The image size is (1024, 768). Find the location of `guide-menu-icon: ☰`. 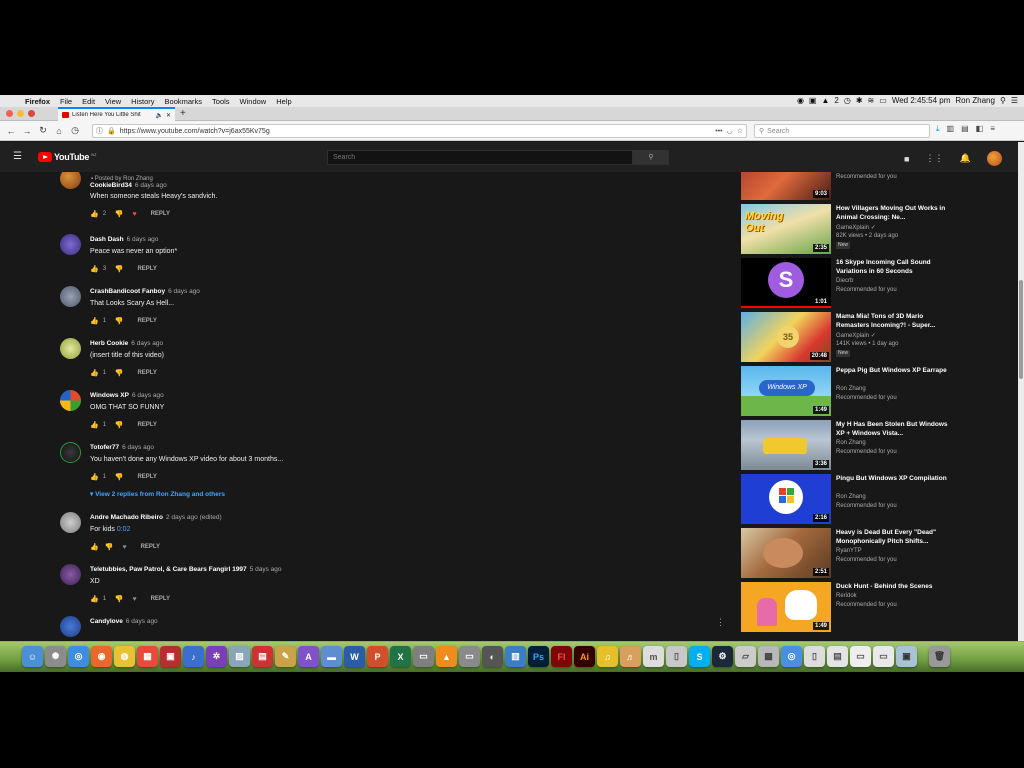

guide-menu-icon: ☰ is located at coordinates (17, 156).